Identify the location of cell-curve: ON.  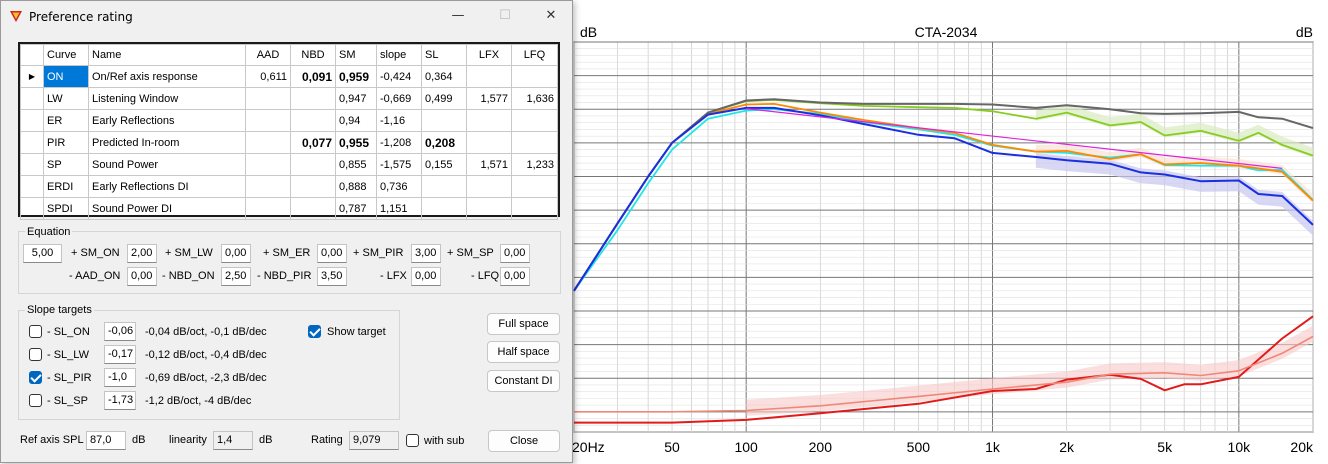
(66, 76).